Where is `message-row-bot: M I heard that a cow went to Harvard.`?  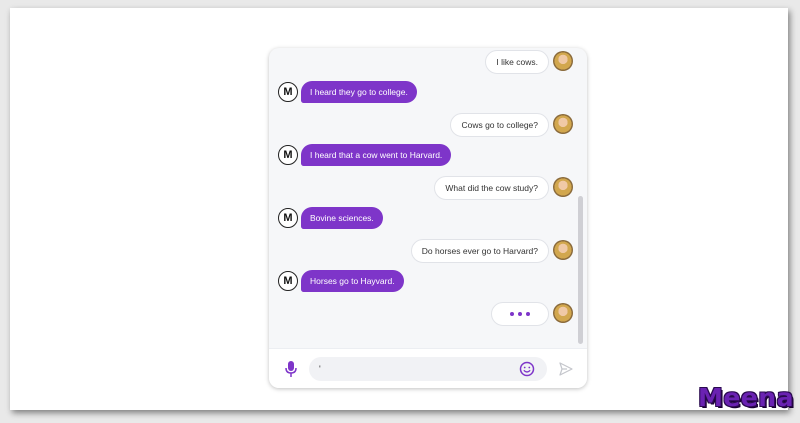 message-row-bot: M I heard that a cow went to Harvard. is located at coordinates (428, 157).